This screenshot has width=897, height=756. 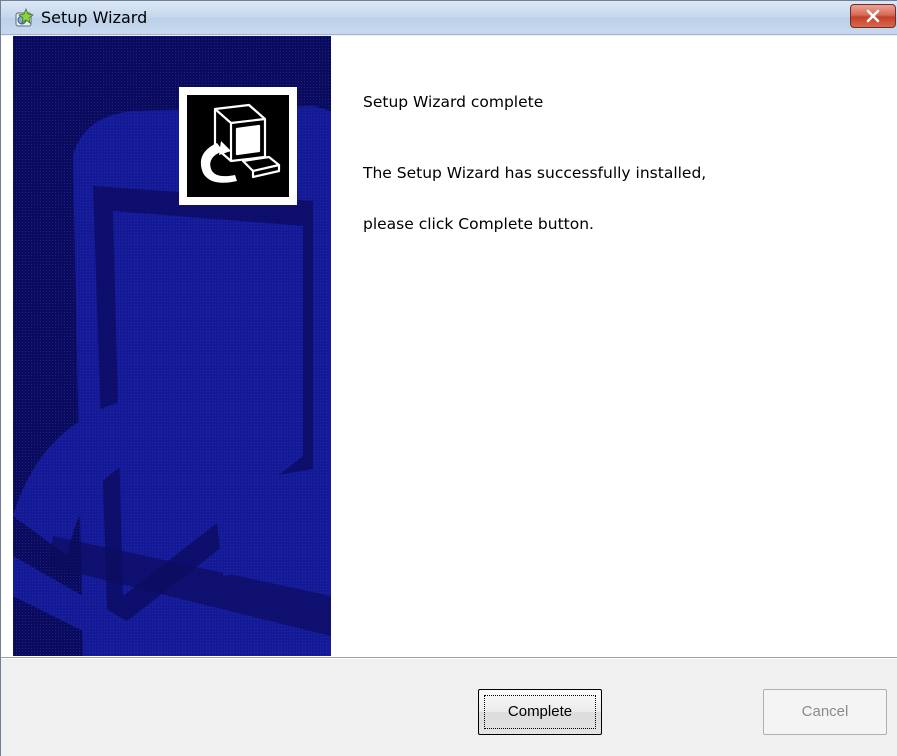 I want to click on logo-background, so click(x=238, y=146).